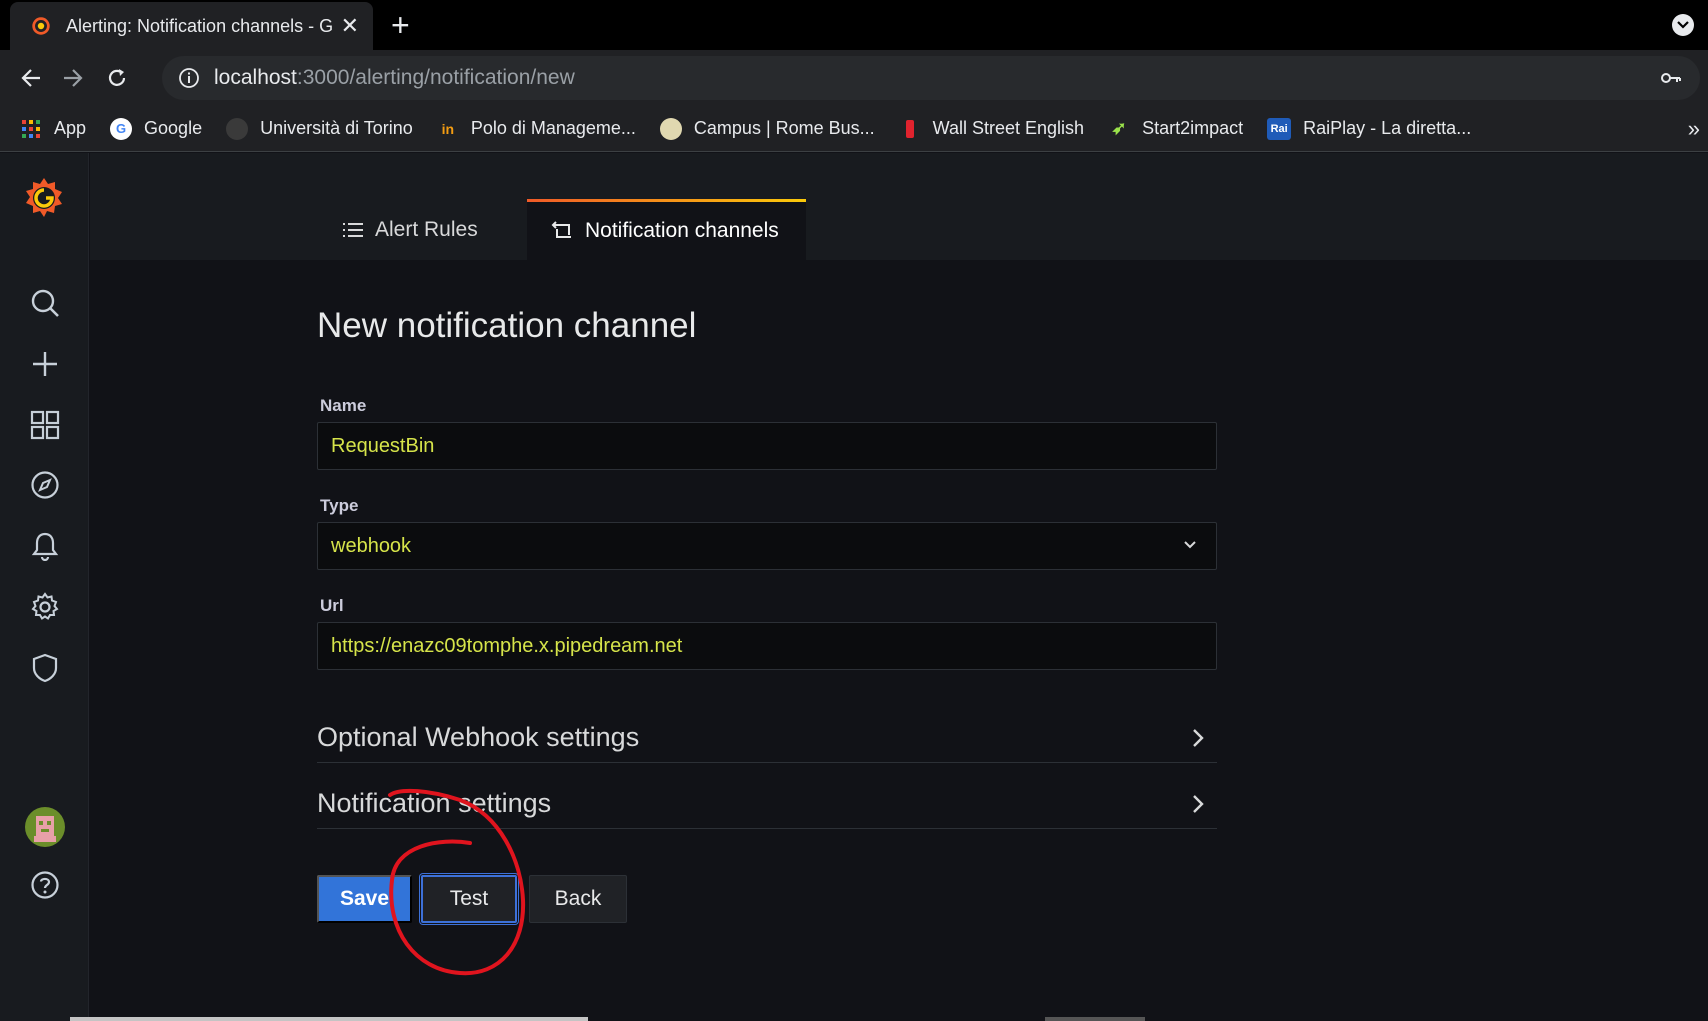 Image resolution: width=1708 pixels, height=1021 pixels. What do you see at coordinates (478, 737) in the screenshot?
I see `section-title: Optional Webhook settings` at bounding box center [478, 737].